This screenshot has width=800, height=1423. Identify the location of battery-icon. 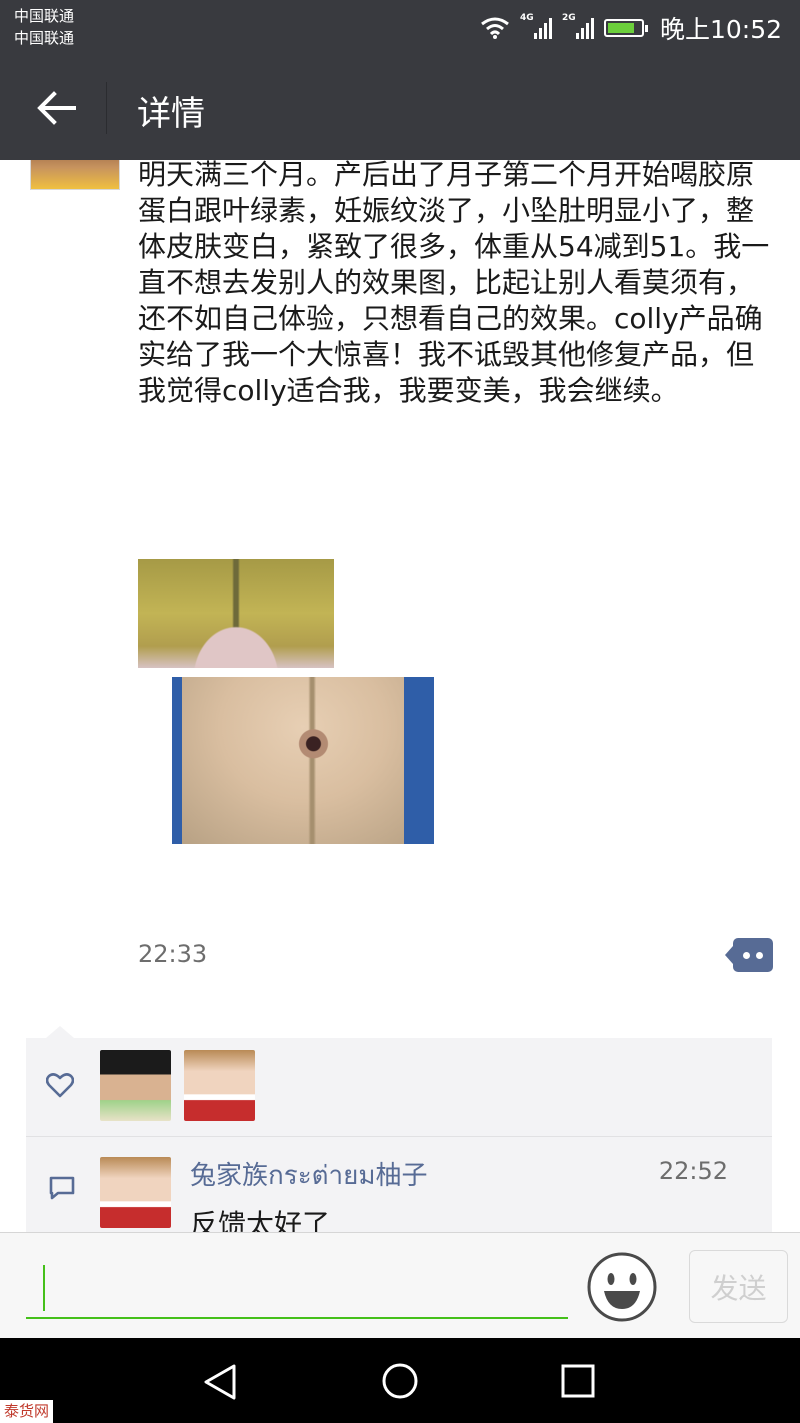
(625, 28).